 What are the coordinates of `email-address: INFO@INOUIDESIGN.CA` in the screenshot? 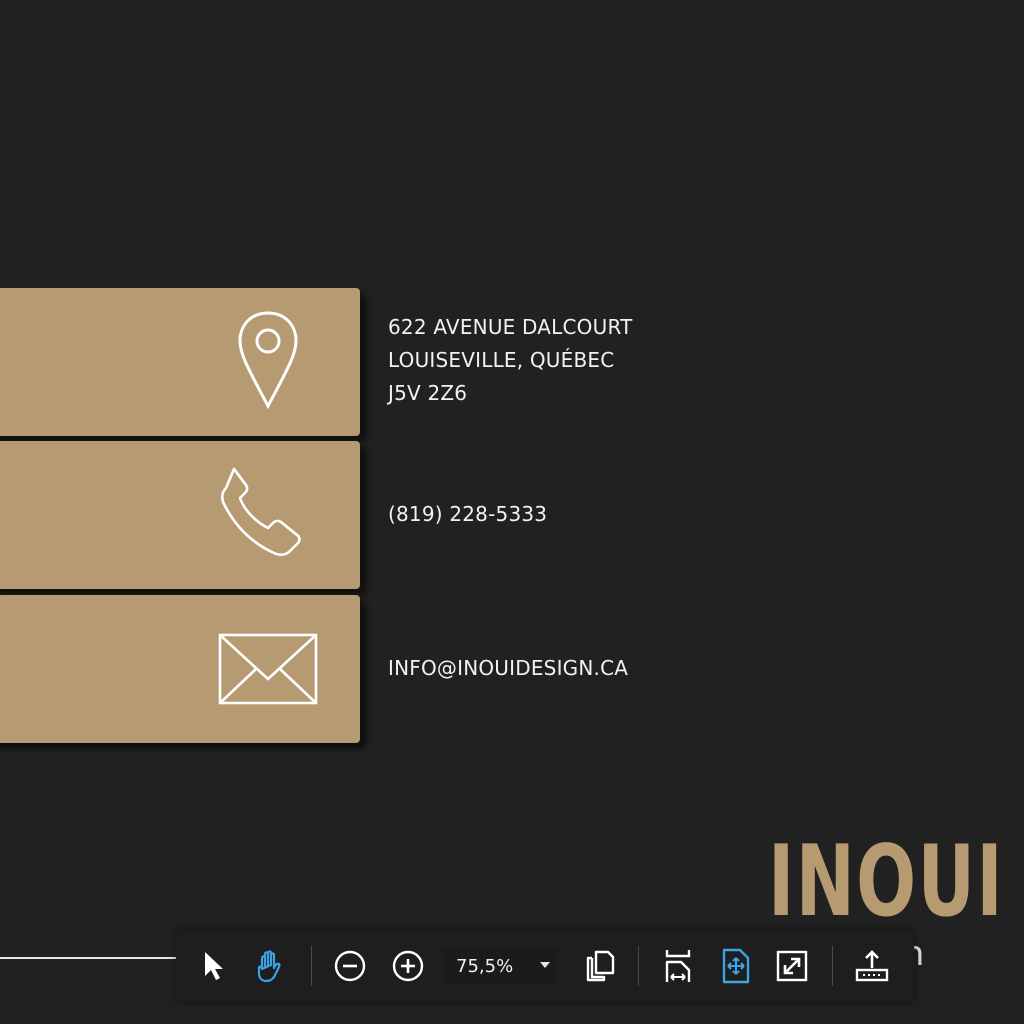 It's located at (508, 668).